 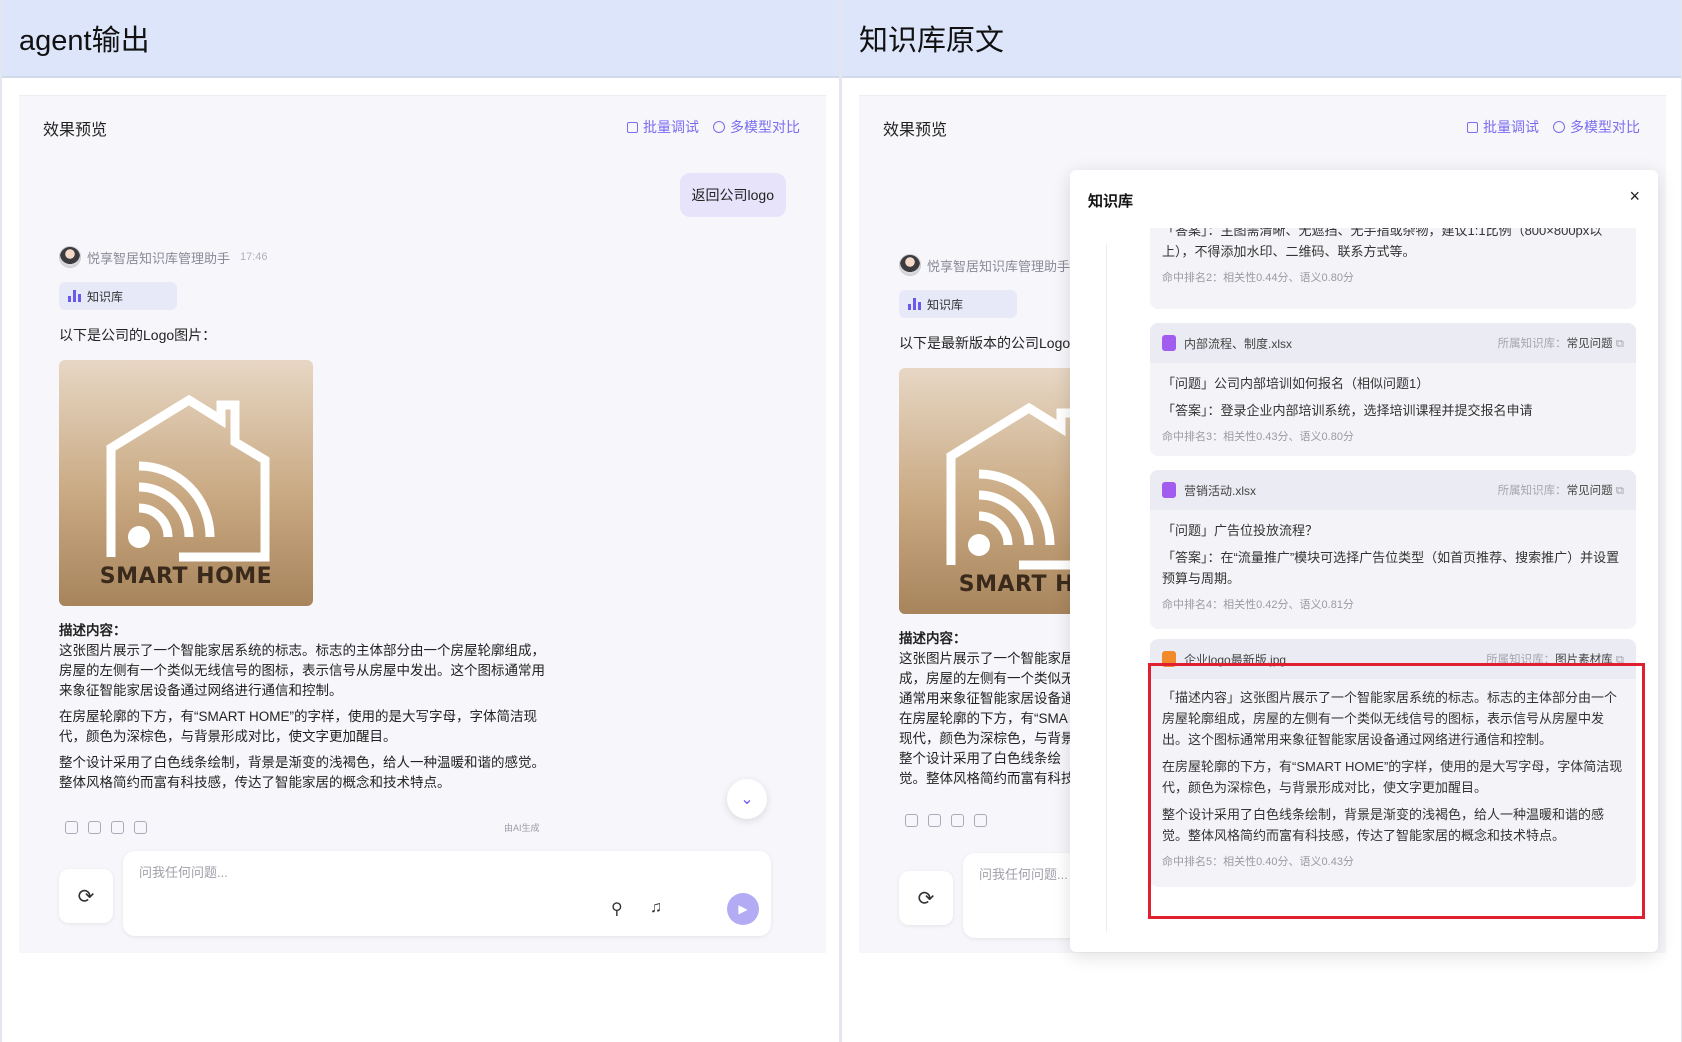 What do you see at coordinates (138, 335) in the screenshot?
I see `reply-intro: 以下是公司的Logo图片：` at bounding box center [138, 335].